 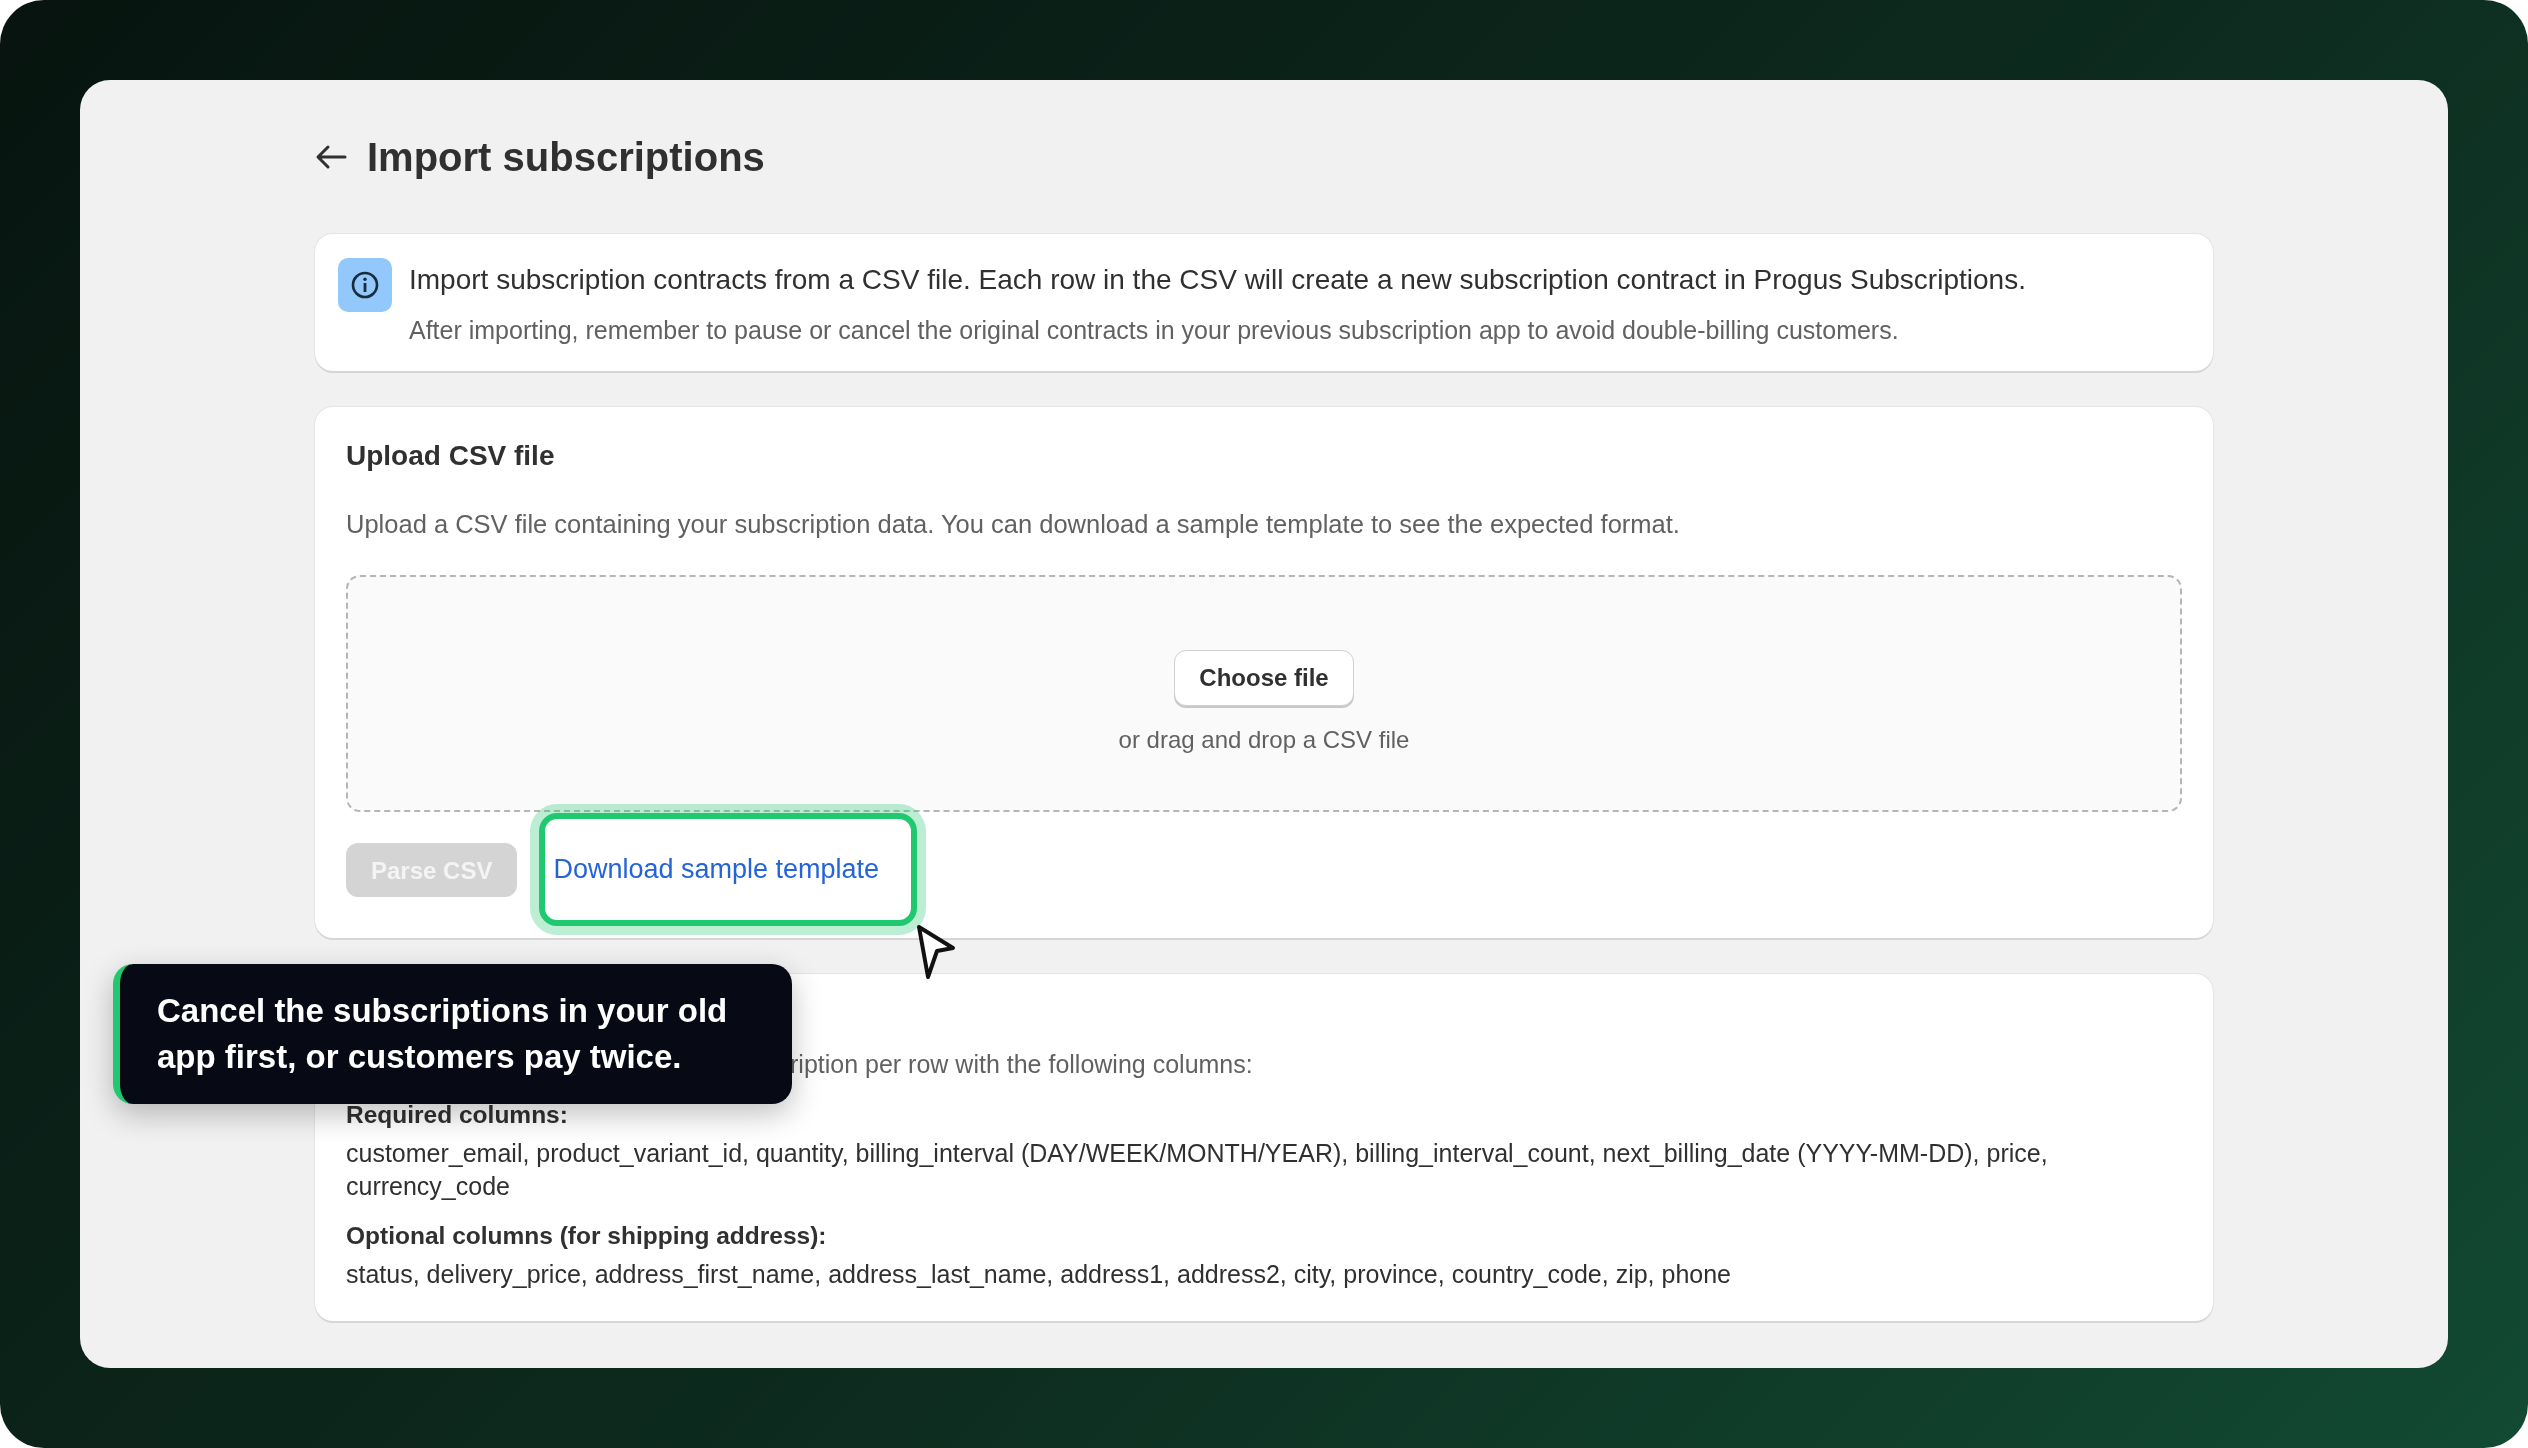 I want to click on page-title: Import subscriptions, so click(x=566, y=157).